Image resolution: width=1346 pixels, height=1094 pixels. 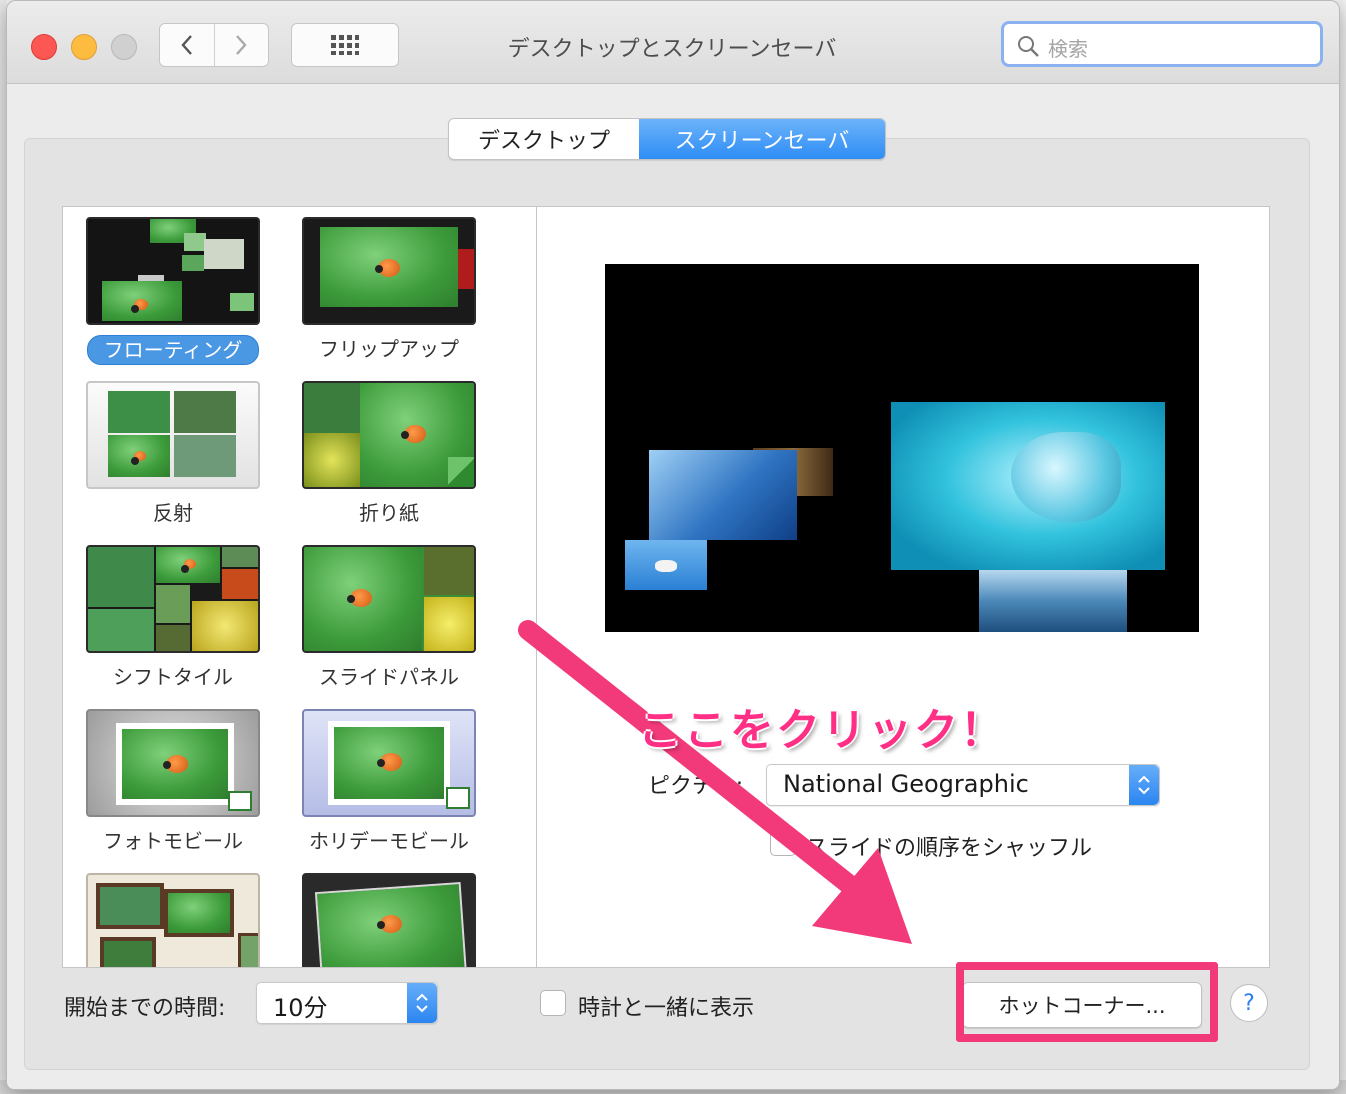 I want to click on tab-desktop: デスクトップ, so click(x=544, y=139).